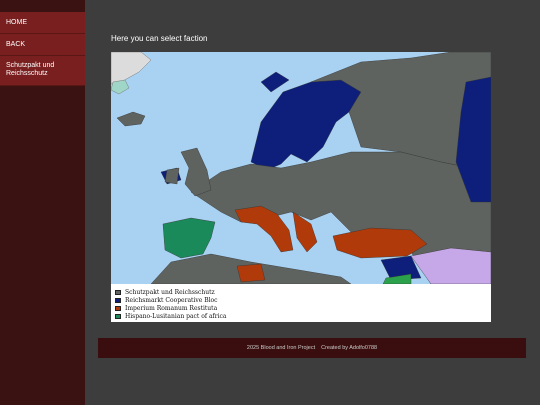  What do you see at coordinates (159, 38) in the screenshot?
I see `page-title: Here you can select faction` at bounding box center [159, 38].